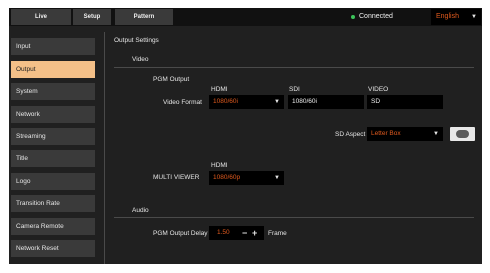  What do you see at coordinates (353, 17) in the screenshot?
I see `status-dot-icon` at bounding box center [353, 17].